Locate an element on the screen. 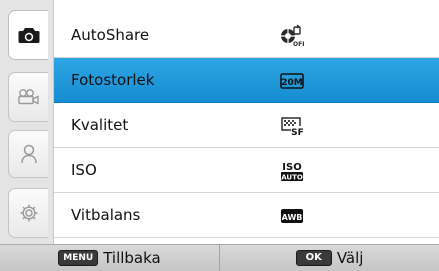 This screenshot has width=439, height=271. menu-key-badge: MENU is located at coordinates (78, 258).